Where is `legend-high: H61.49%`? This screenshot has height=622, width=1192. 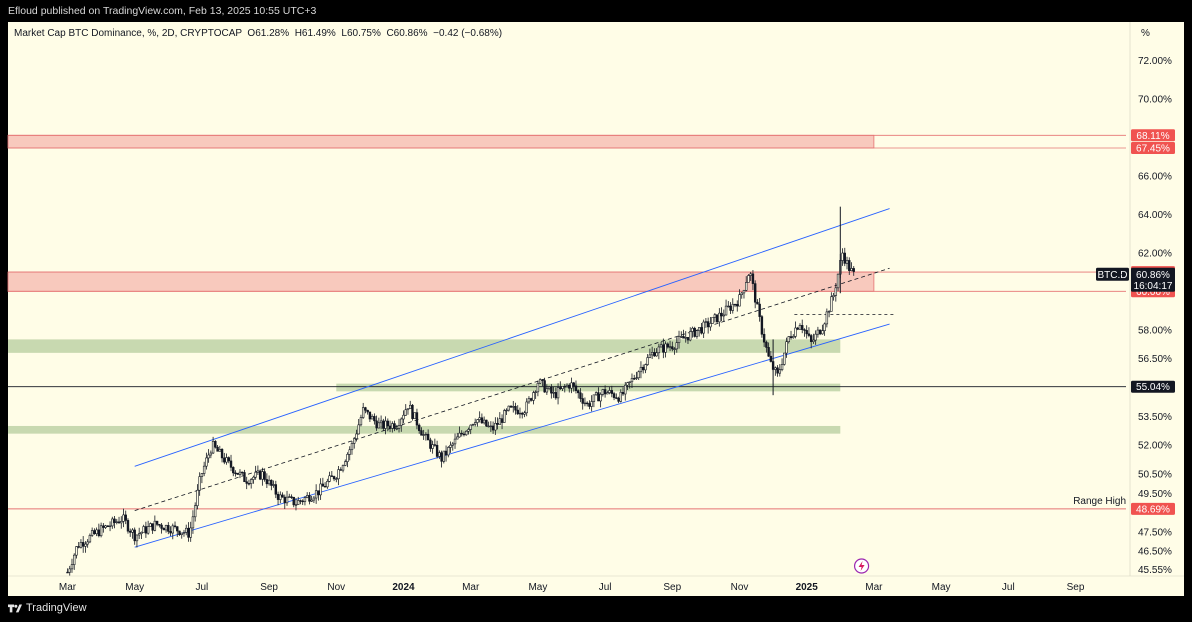 legend-high: H61.49% is located at coordinates (315, 33).